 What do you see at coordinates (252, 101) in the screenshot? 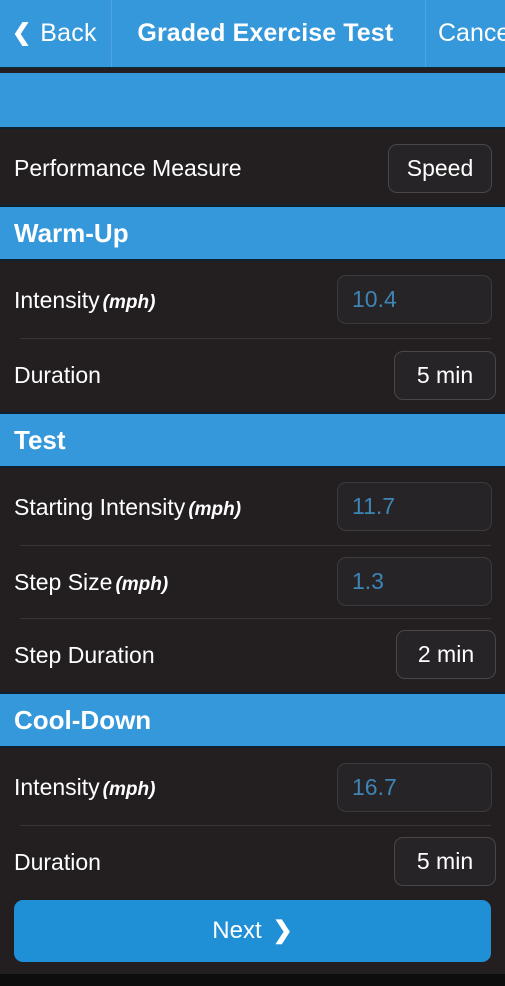
I see `header-accent-band` at bounding box center [252, 101].